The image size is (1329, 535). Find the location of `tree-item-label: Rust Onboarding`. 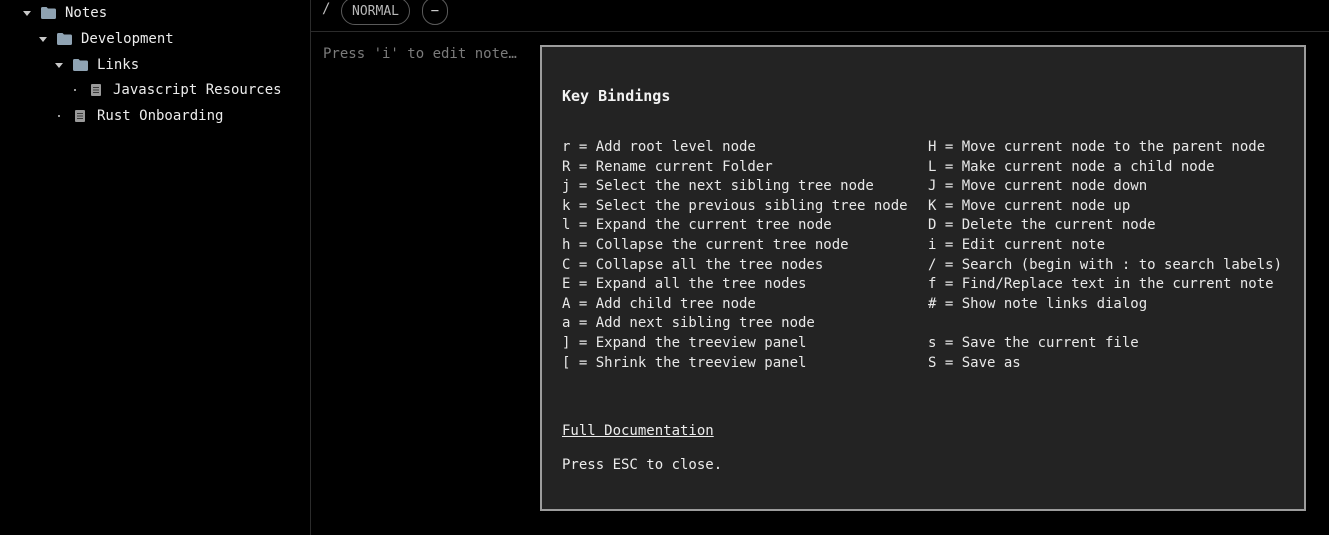

tree-item-label: Rust Onboarding is located at coordinates (160, 116).